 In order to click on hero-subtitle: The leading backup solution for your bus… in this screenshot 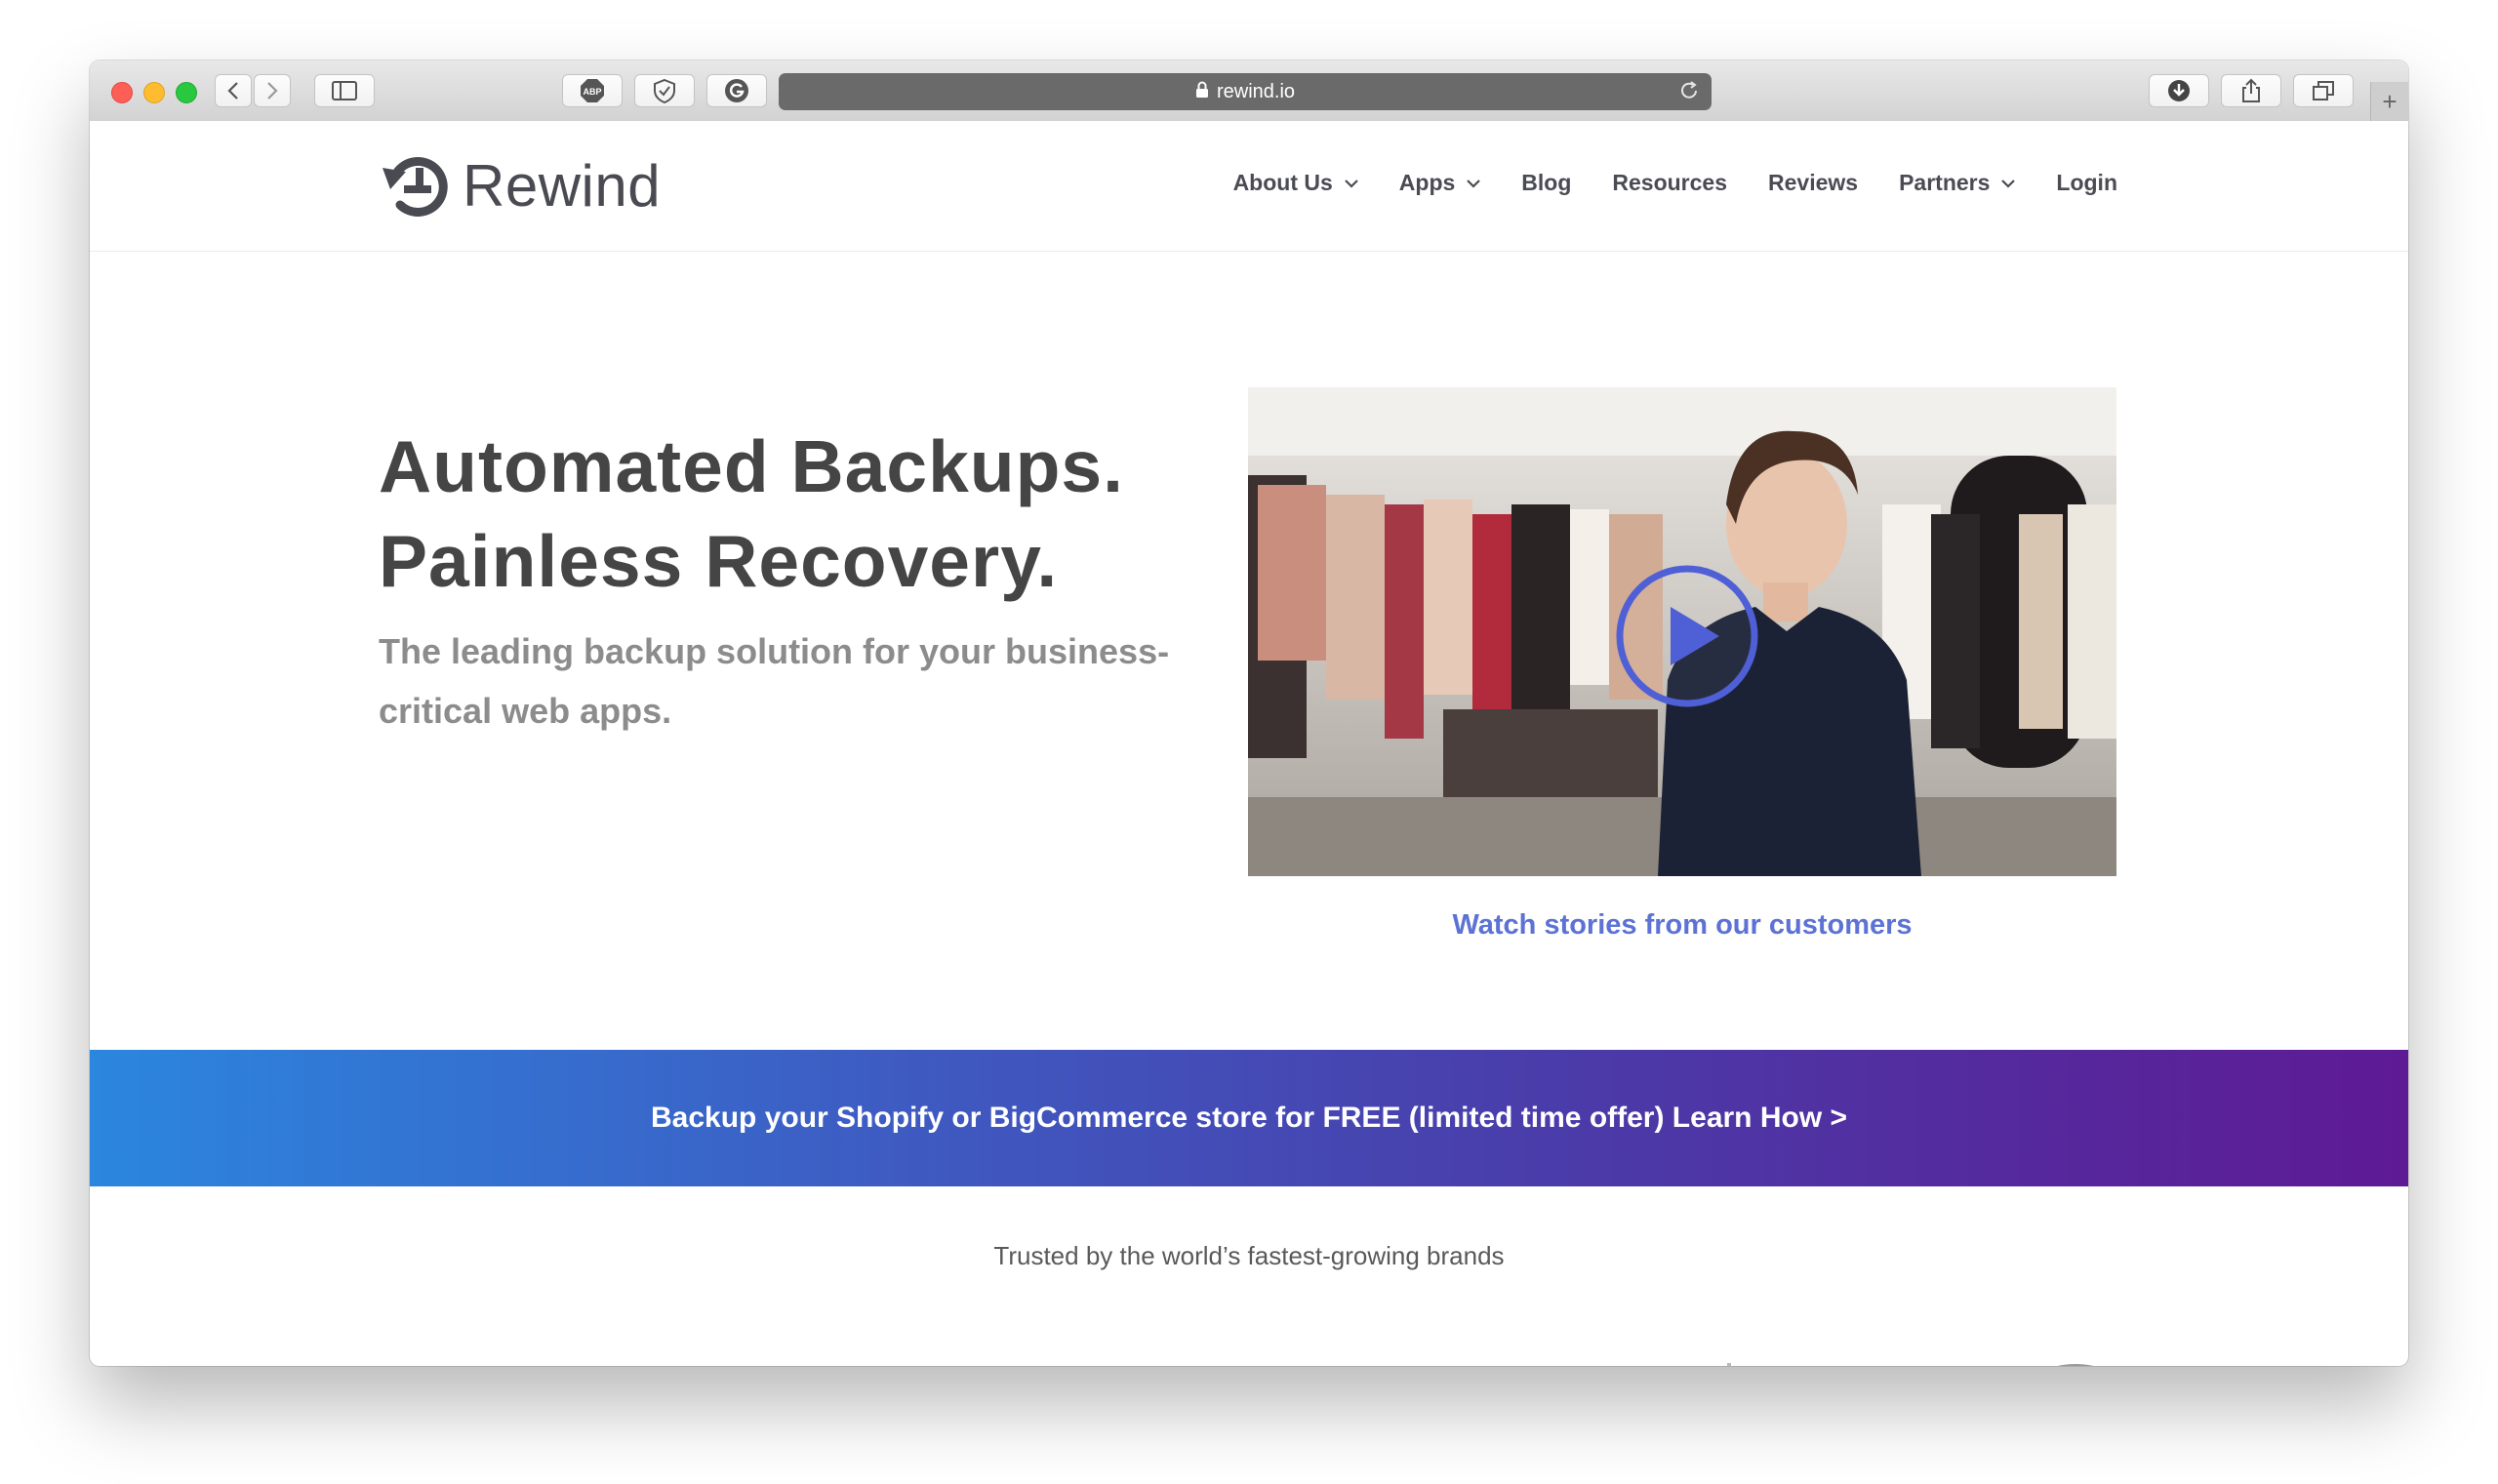, I will do `click(774, 681)`.